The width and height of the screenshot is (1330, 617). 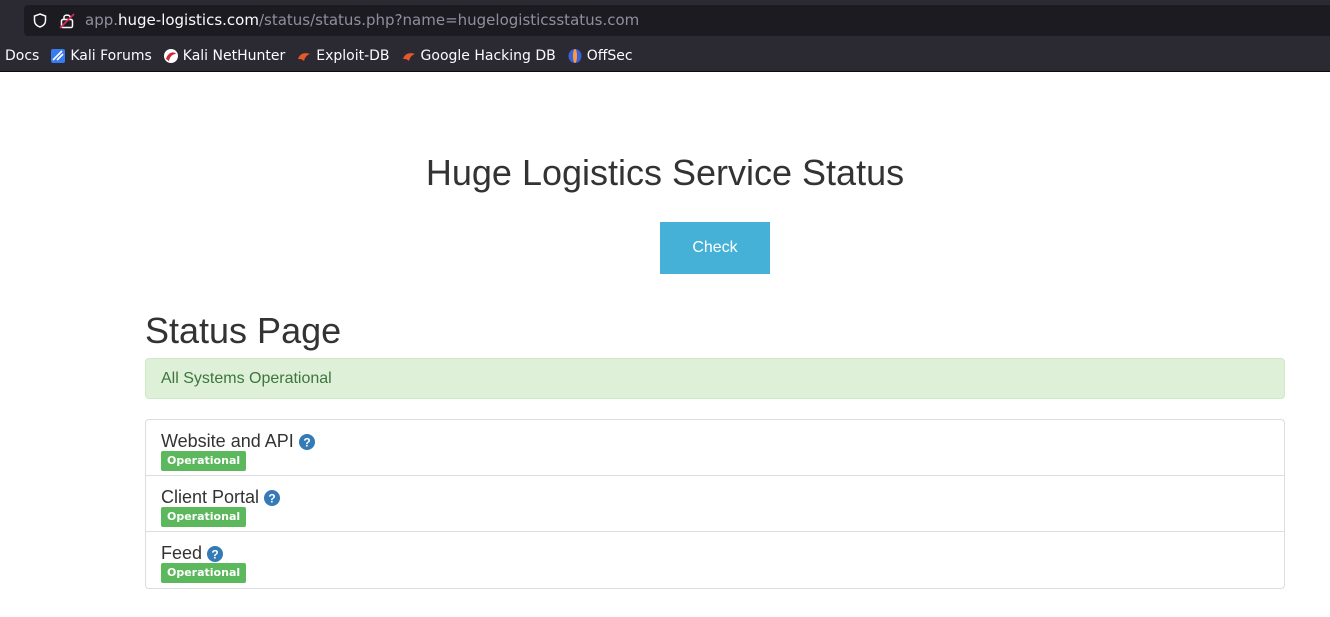 I want to click on system-status-alert: All Systems Operational, so click(x=715, y=378).